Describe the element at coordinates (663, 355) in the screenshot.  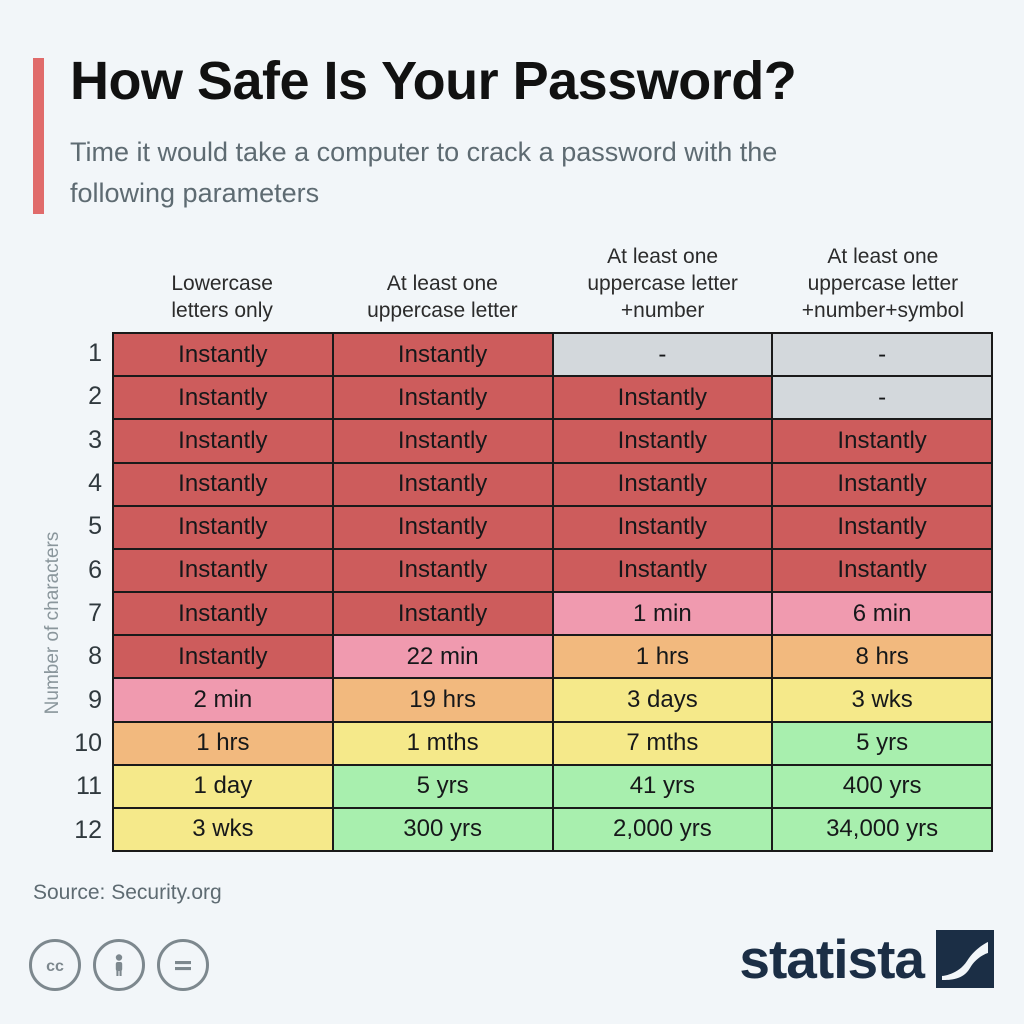
I see `cell-r1-c3: -` at that location.